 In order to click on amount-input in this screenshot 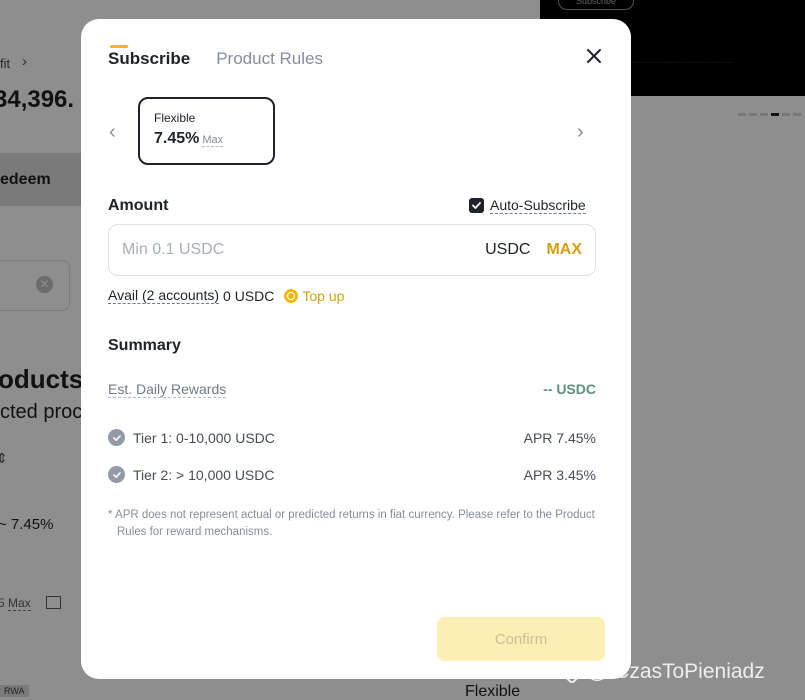, I will do `click(304, 250)`.